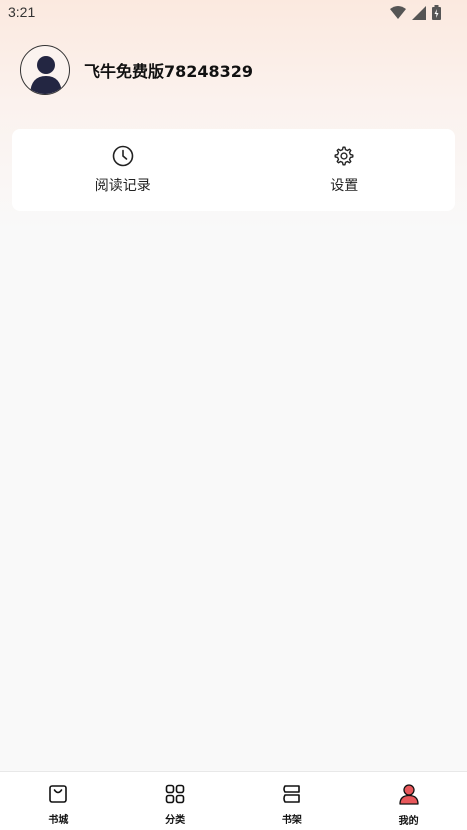  I want to click on tab-categories-label: 分类, so click(175, 820).